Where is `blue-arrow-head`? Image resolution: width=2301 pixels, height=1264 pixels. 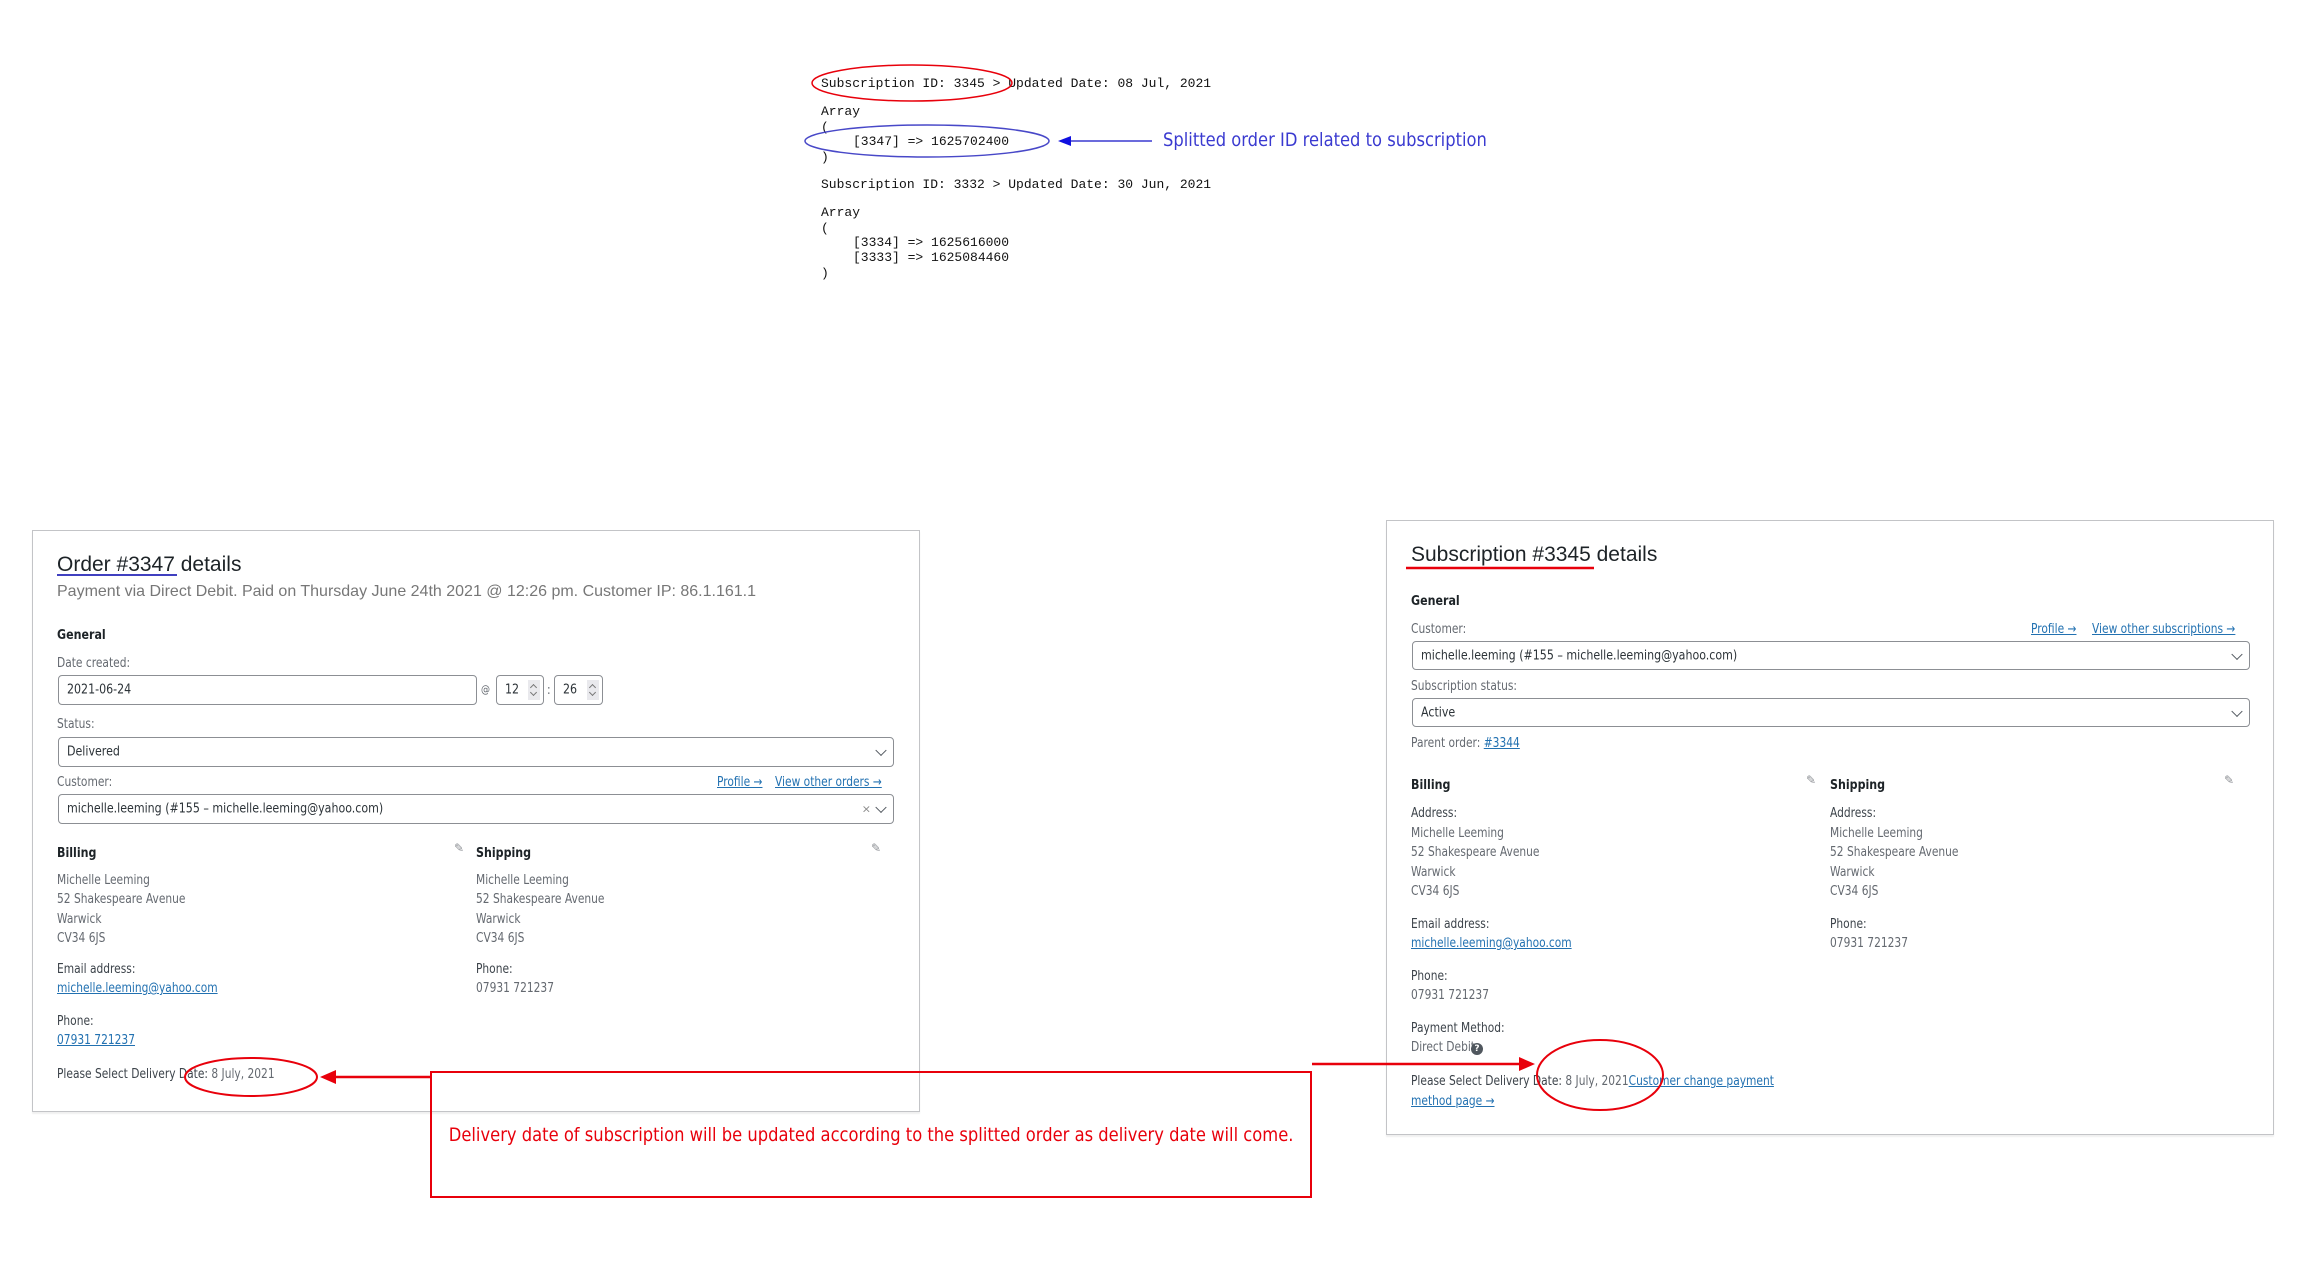 blue-arrow-head is located at coordinates (1064, 141).